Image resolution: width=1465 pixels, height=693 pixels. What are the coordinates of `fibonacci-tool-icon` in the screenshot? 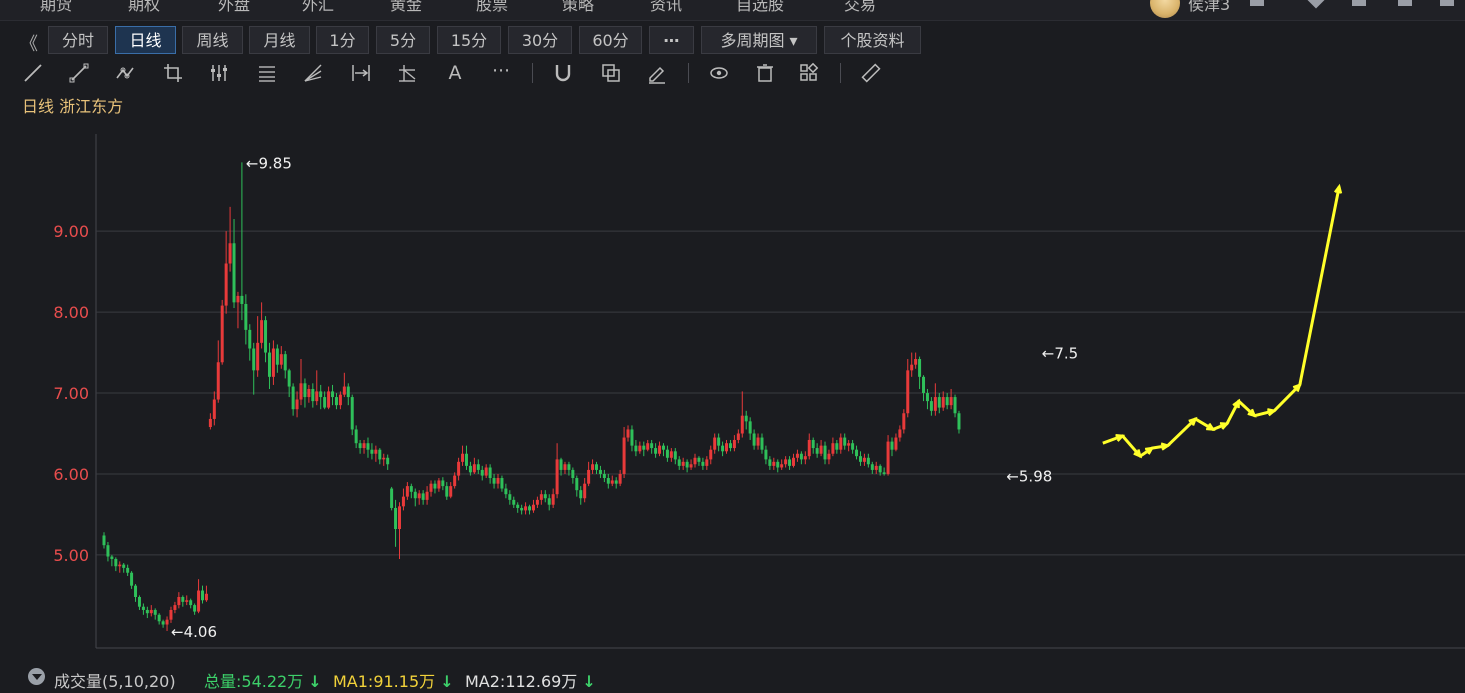 It's located at (267, 73).